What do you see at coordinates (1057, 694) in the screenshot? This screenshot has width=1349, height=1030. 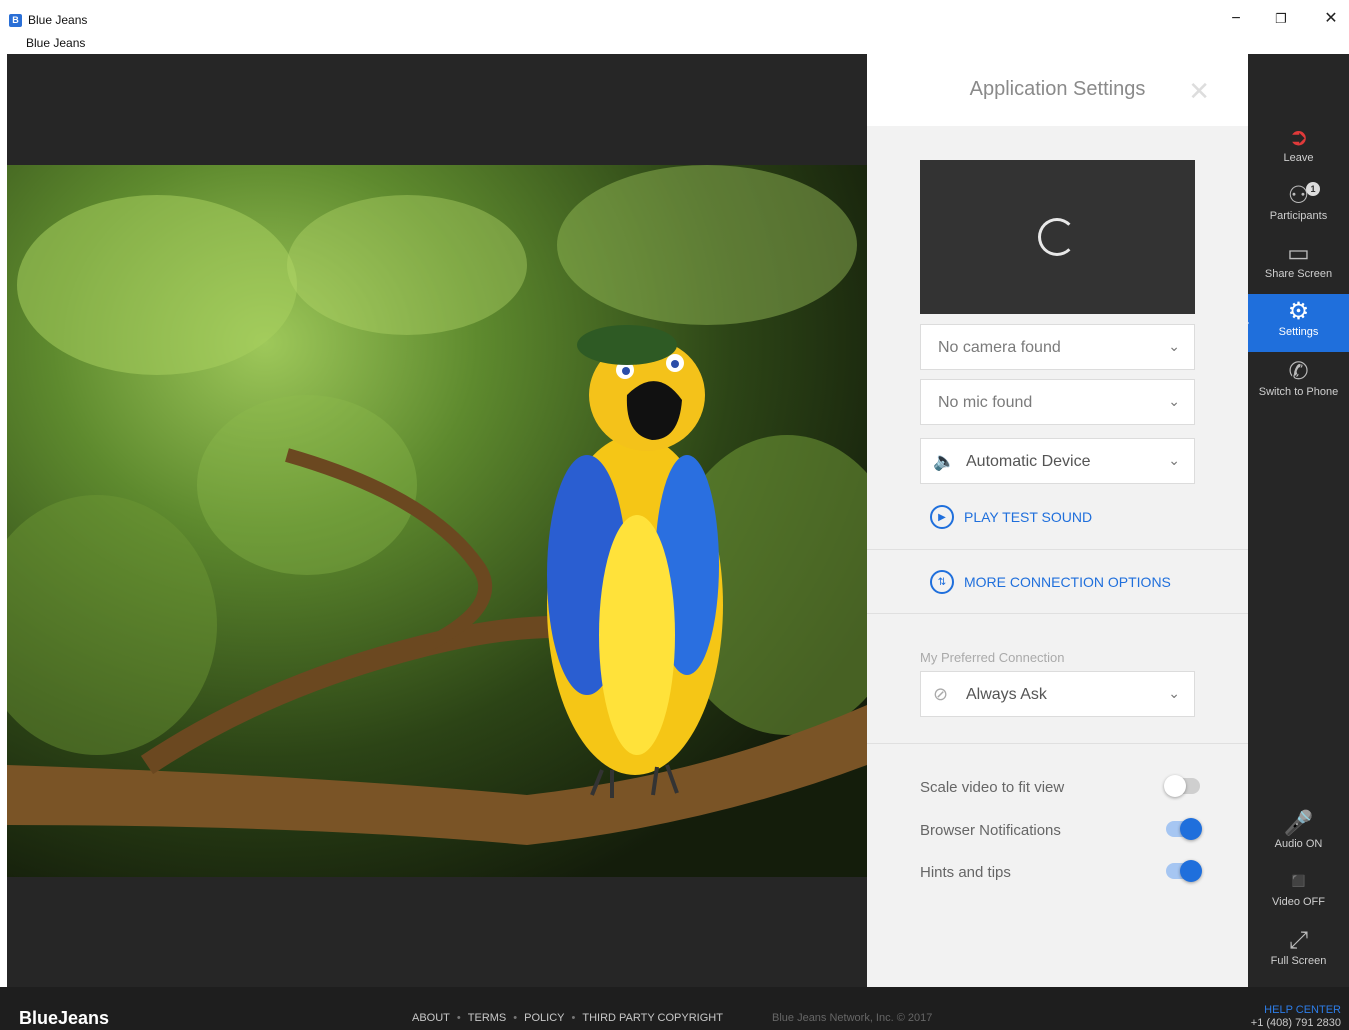 I see `preferred-connection-select: ⊘ Always Ask ⌄` at bounding box center [1057, 694].